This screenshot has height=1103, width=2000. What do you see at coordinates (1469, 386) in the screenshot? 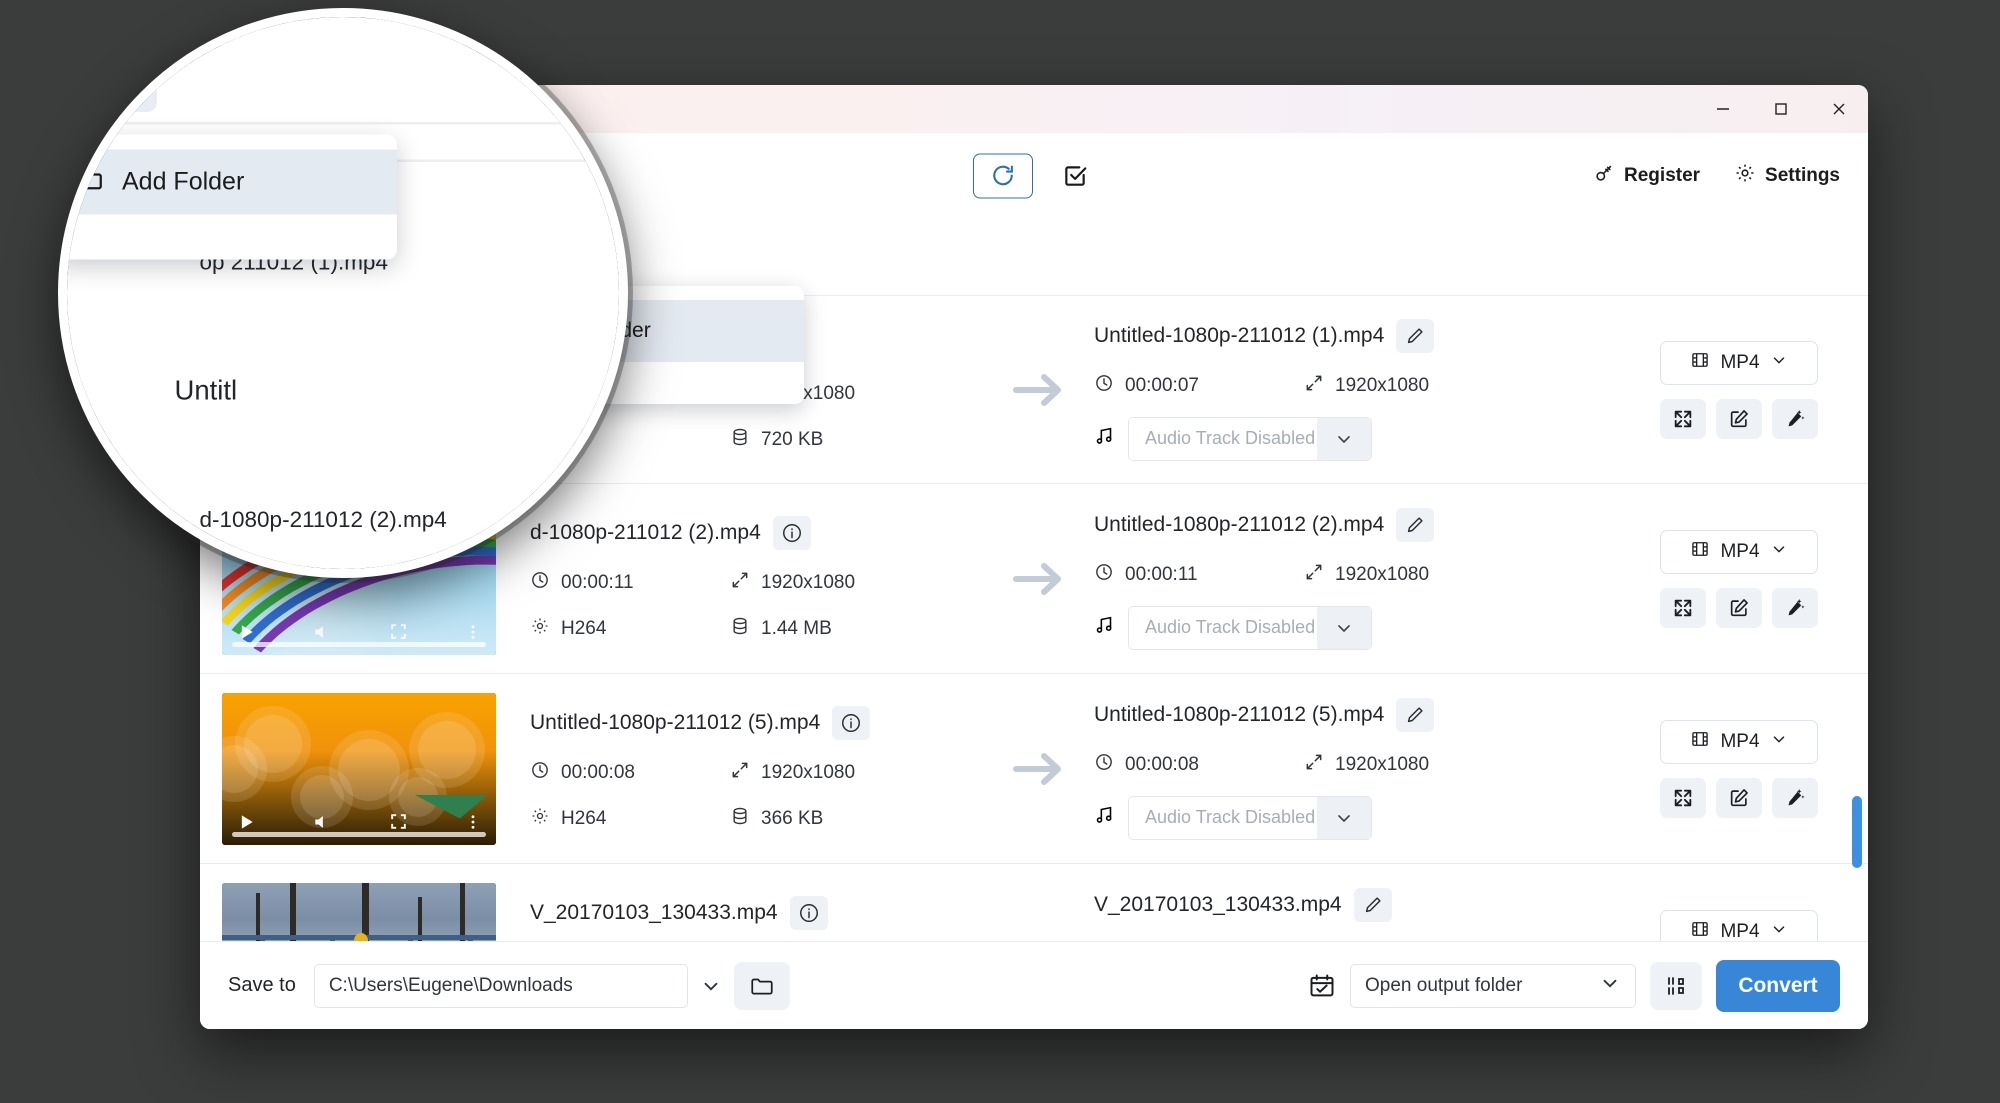
I see `output-resolution-cell: 1920x1080` at bounding box center [1469, 386].